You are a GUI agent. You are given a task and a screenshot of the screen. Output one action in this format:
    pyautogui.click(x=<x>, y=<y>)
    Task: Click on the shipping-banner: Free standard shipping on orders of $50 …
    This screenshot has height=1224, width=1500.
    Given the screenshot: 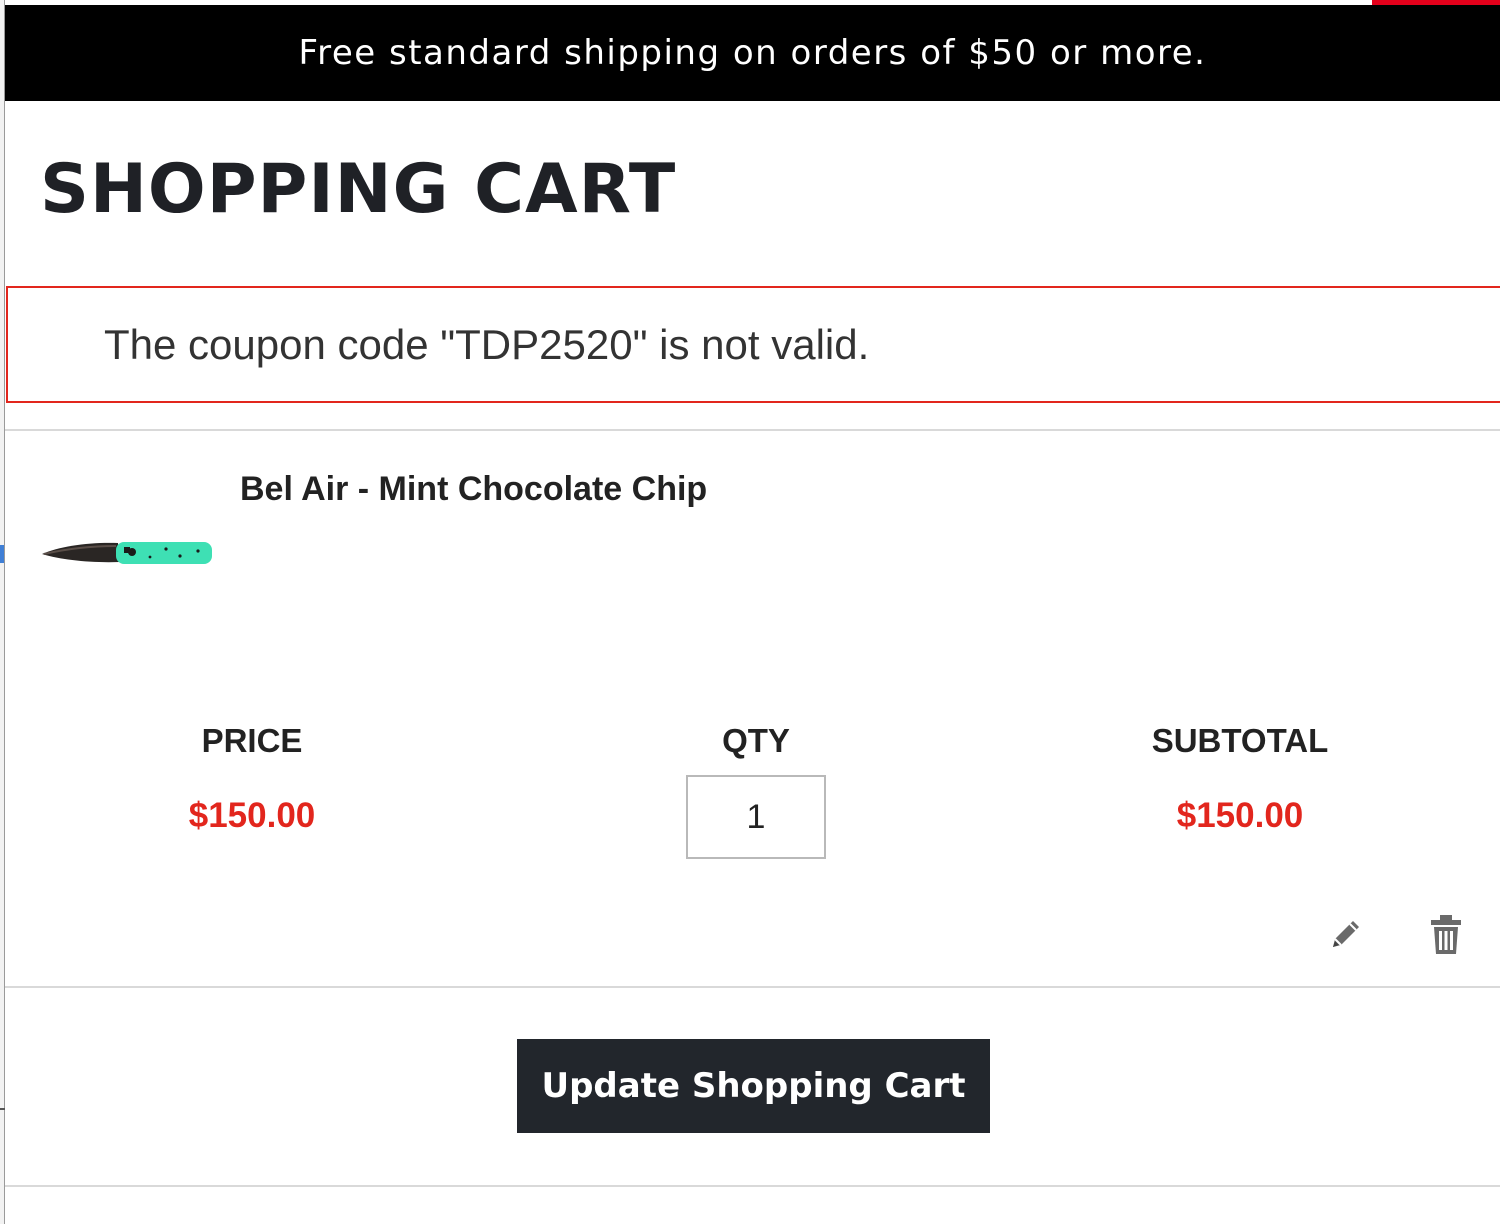 What is the action you would take?
    pyautogui.click(x=752, y=53)
    